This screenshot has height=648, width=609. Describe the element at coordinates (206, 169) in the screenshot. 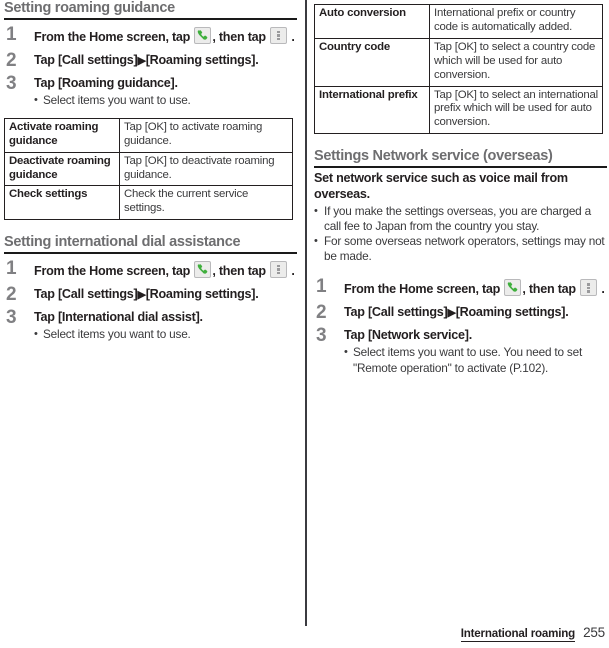

I see `table-cell-value: Tap [OK] to deactivate roaming guidance.` at that location.